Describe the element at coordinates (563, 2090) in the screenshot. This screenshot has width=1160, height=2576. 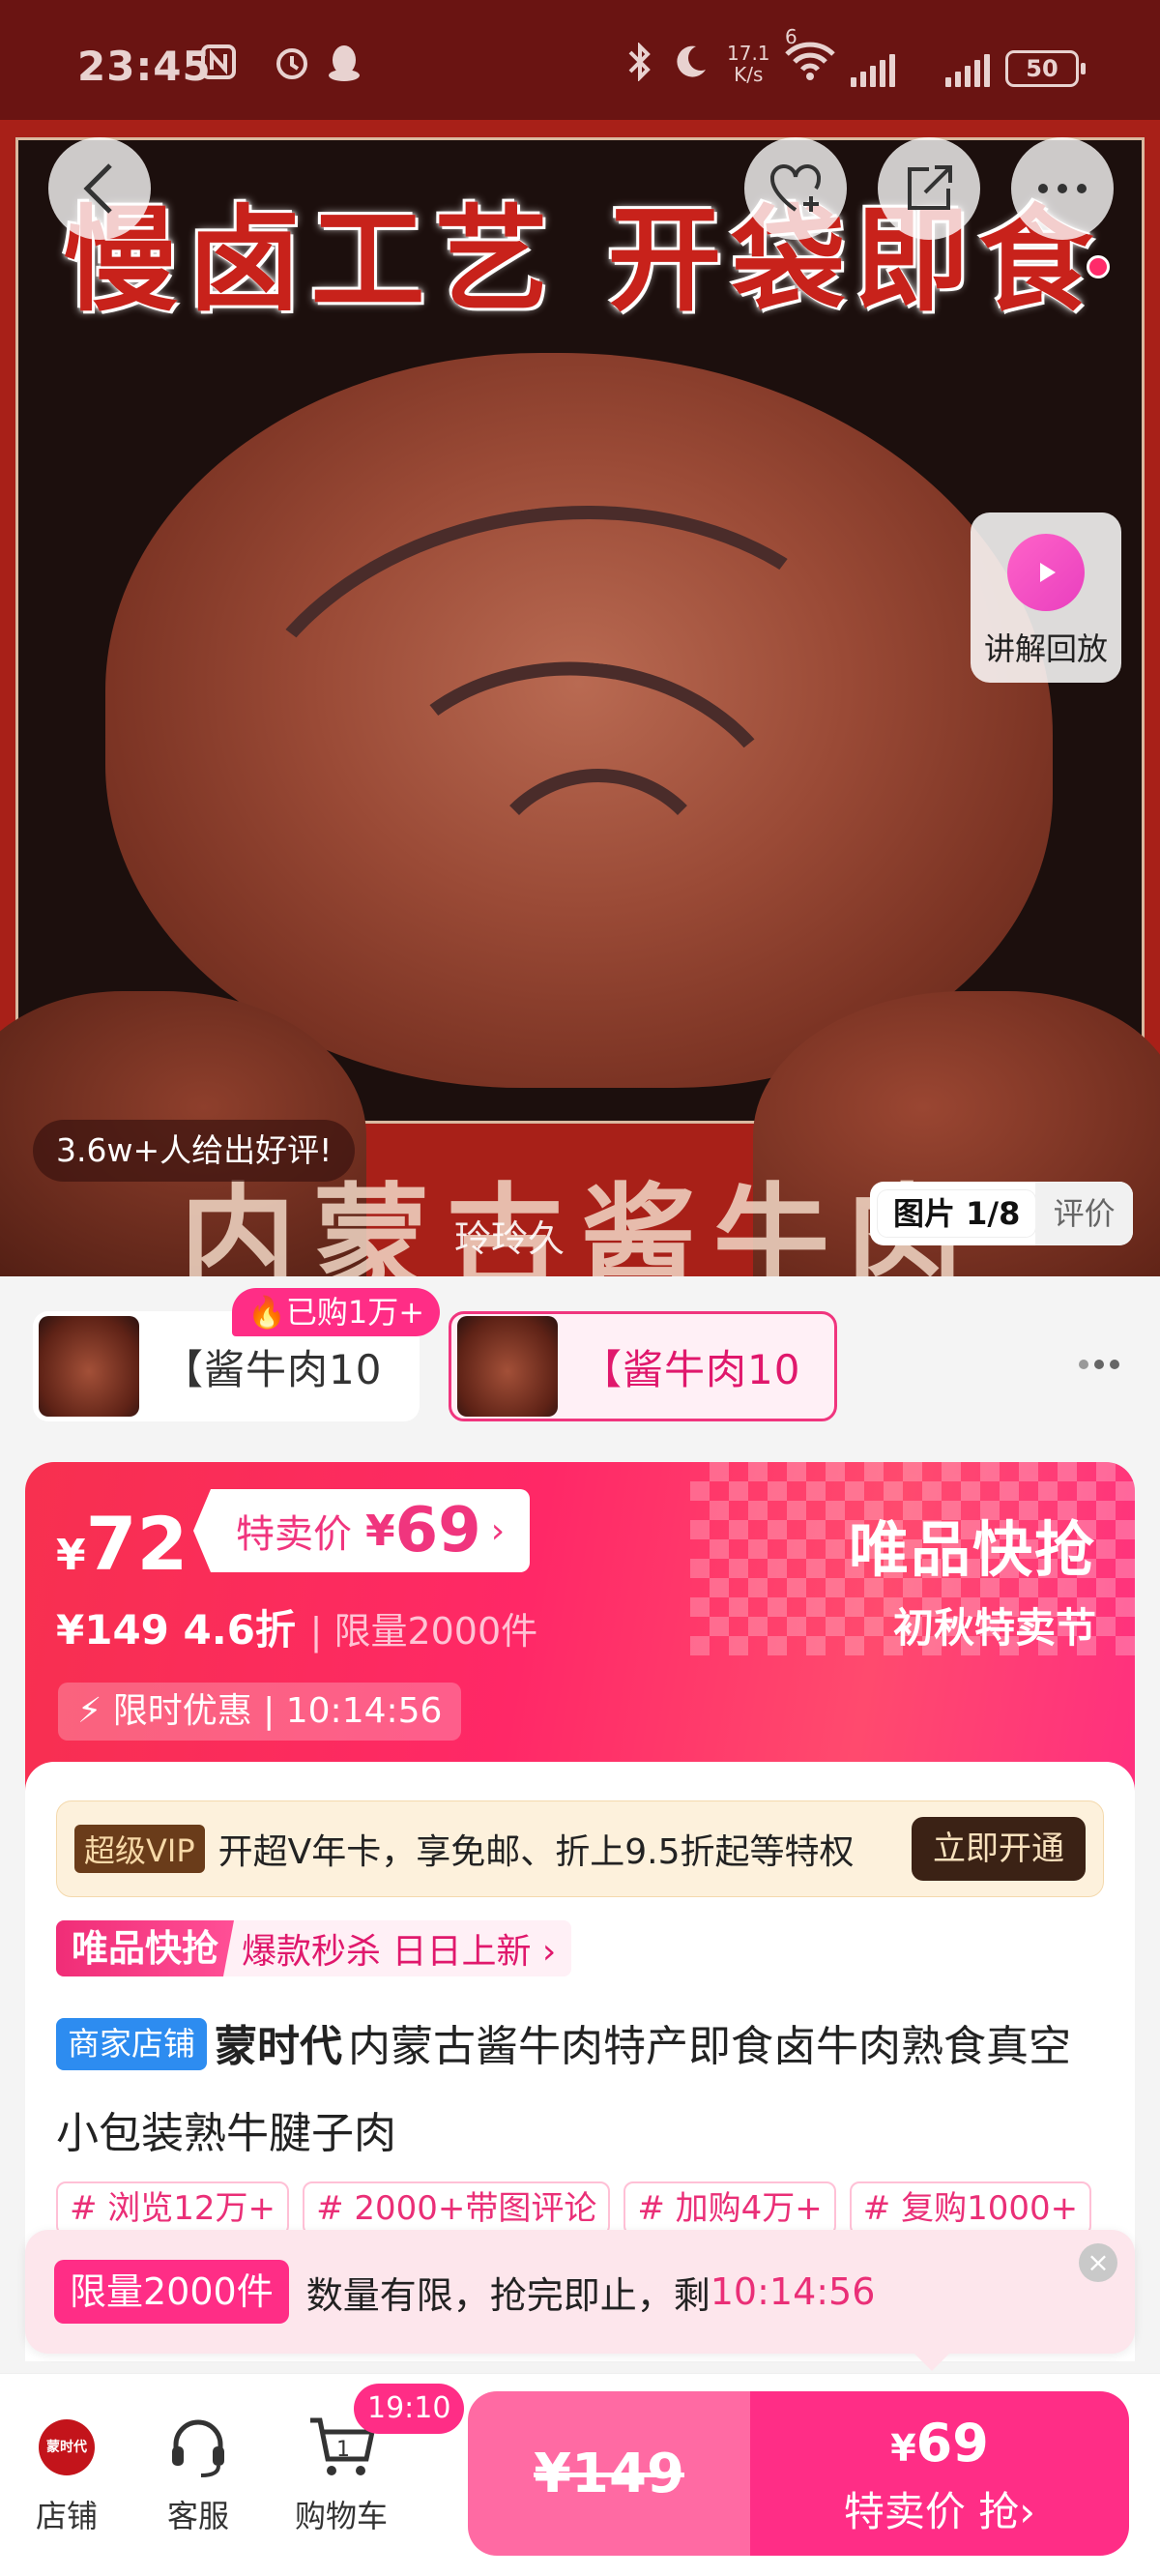
I see `product-title-text: 内蒙古酱牛肉特产即食卤牛肉熟食真空小包装熟牛腱子肉` at that location.